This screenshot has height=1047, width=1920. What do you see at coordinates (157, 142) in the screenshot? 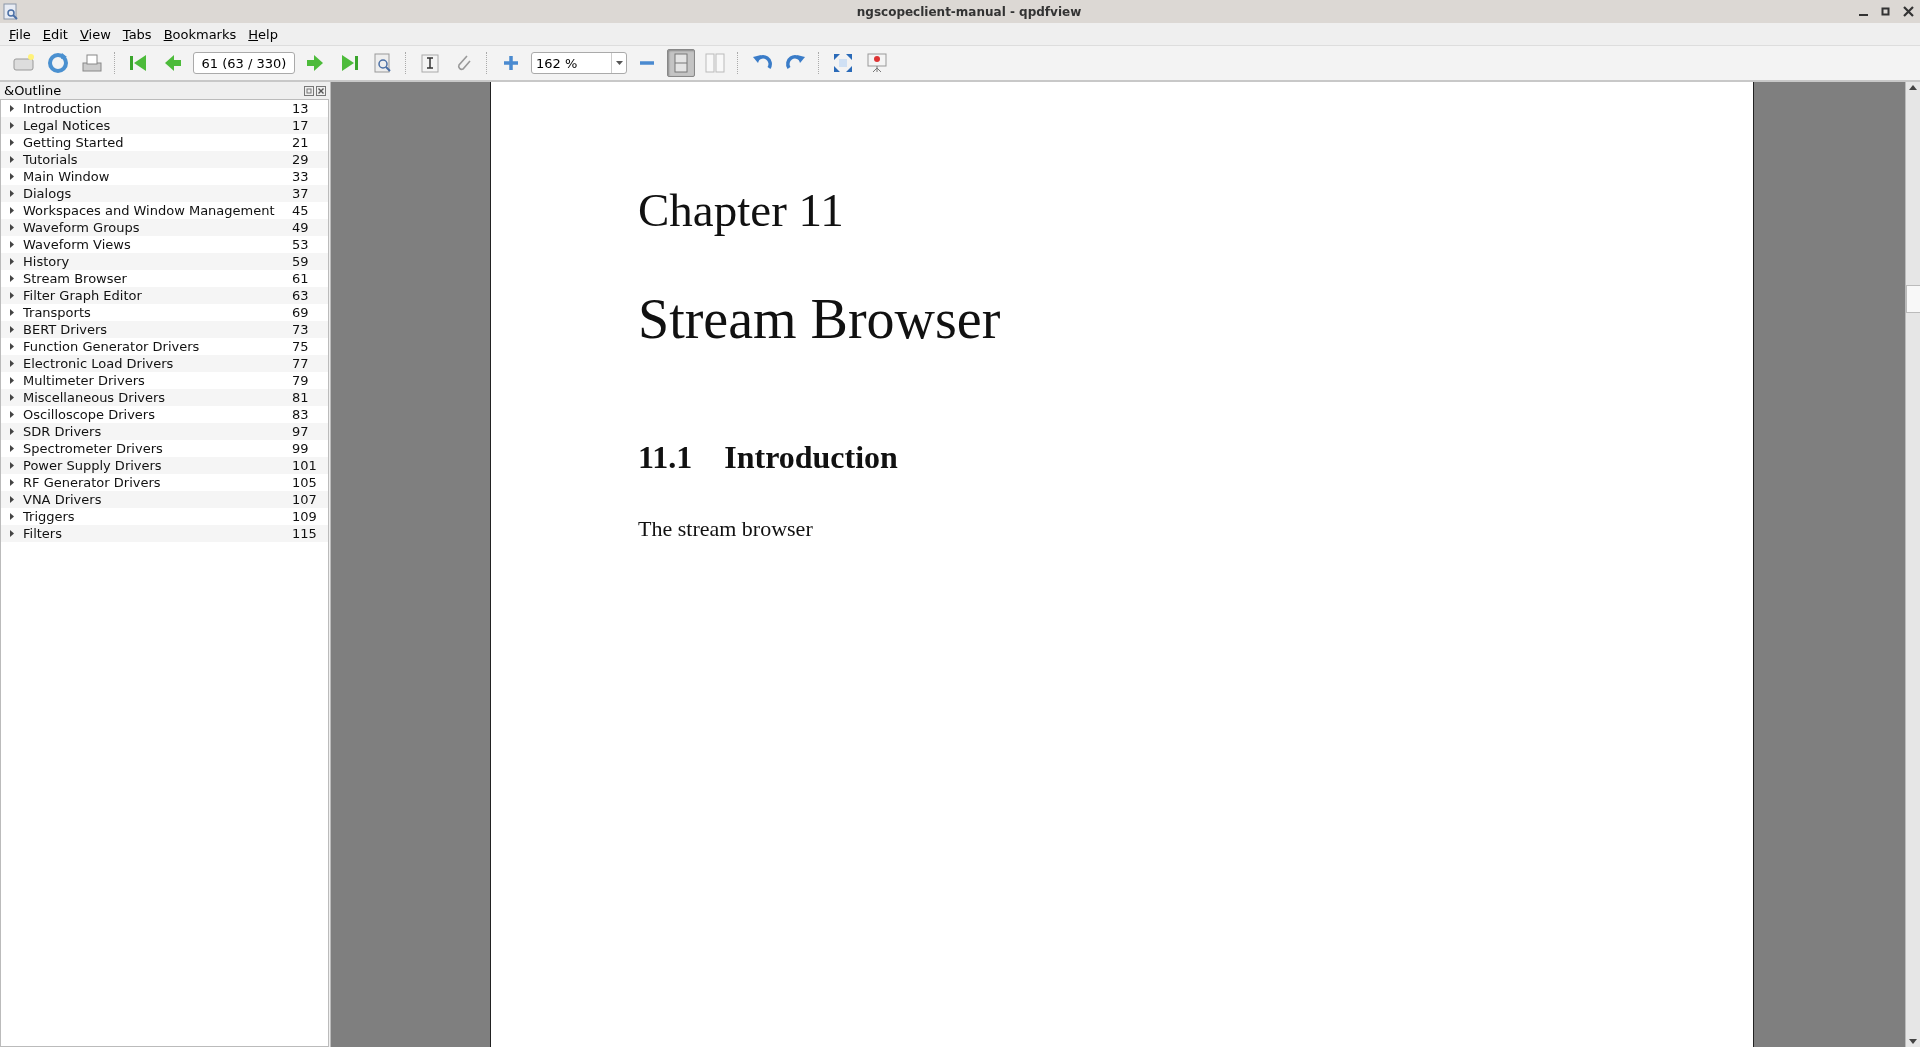
I see `outline-item: Getting Started` at bounding box center [157, 142].